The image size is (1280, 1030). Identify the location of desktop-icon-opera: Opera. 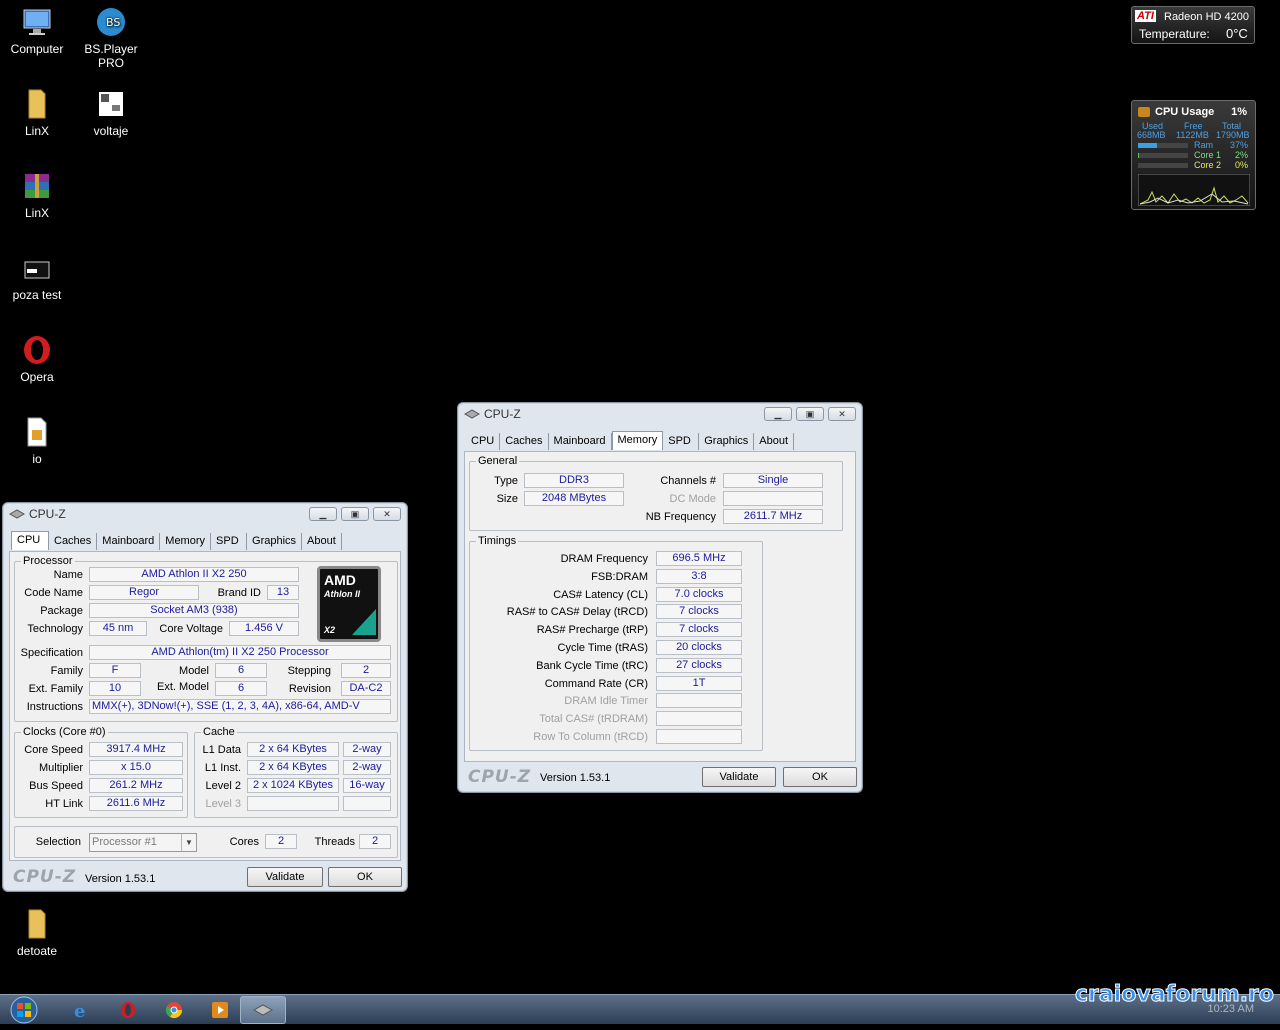
(37, 359).